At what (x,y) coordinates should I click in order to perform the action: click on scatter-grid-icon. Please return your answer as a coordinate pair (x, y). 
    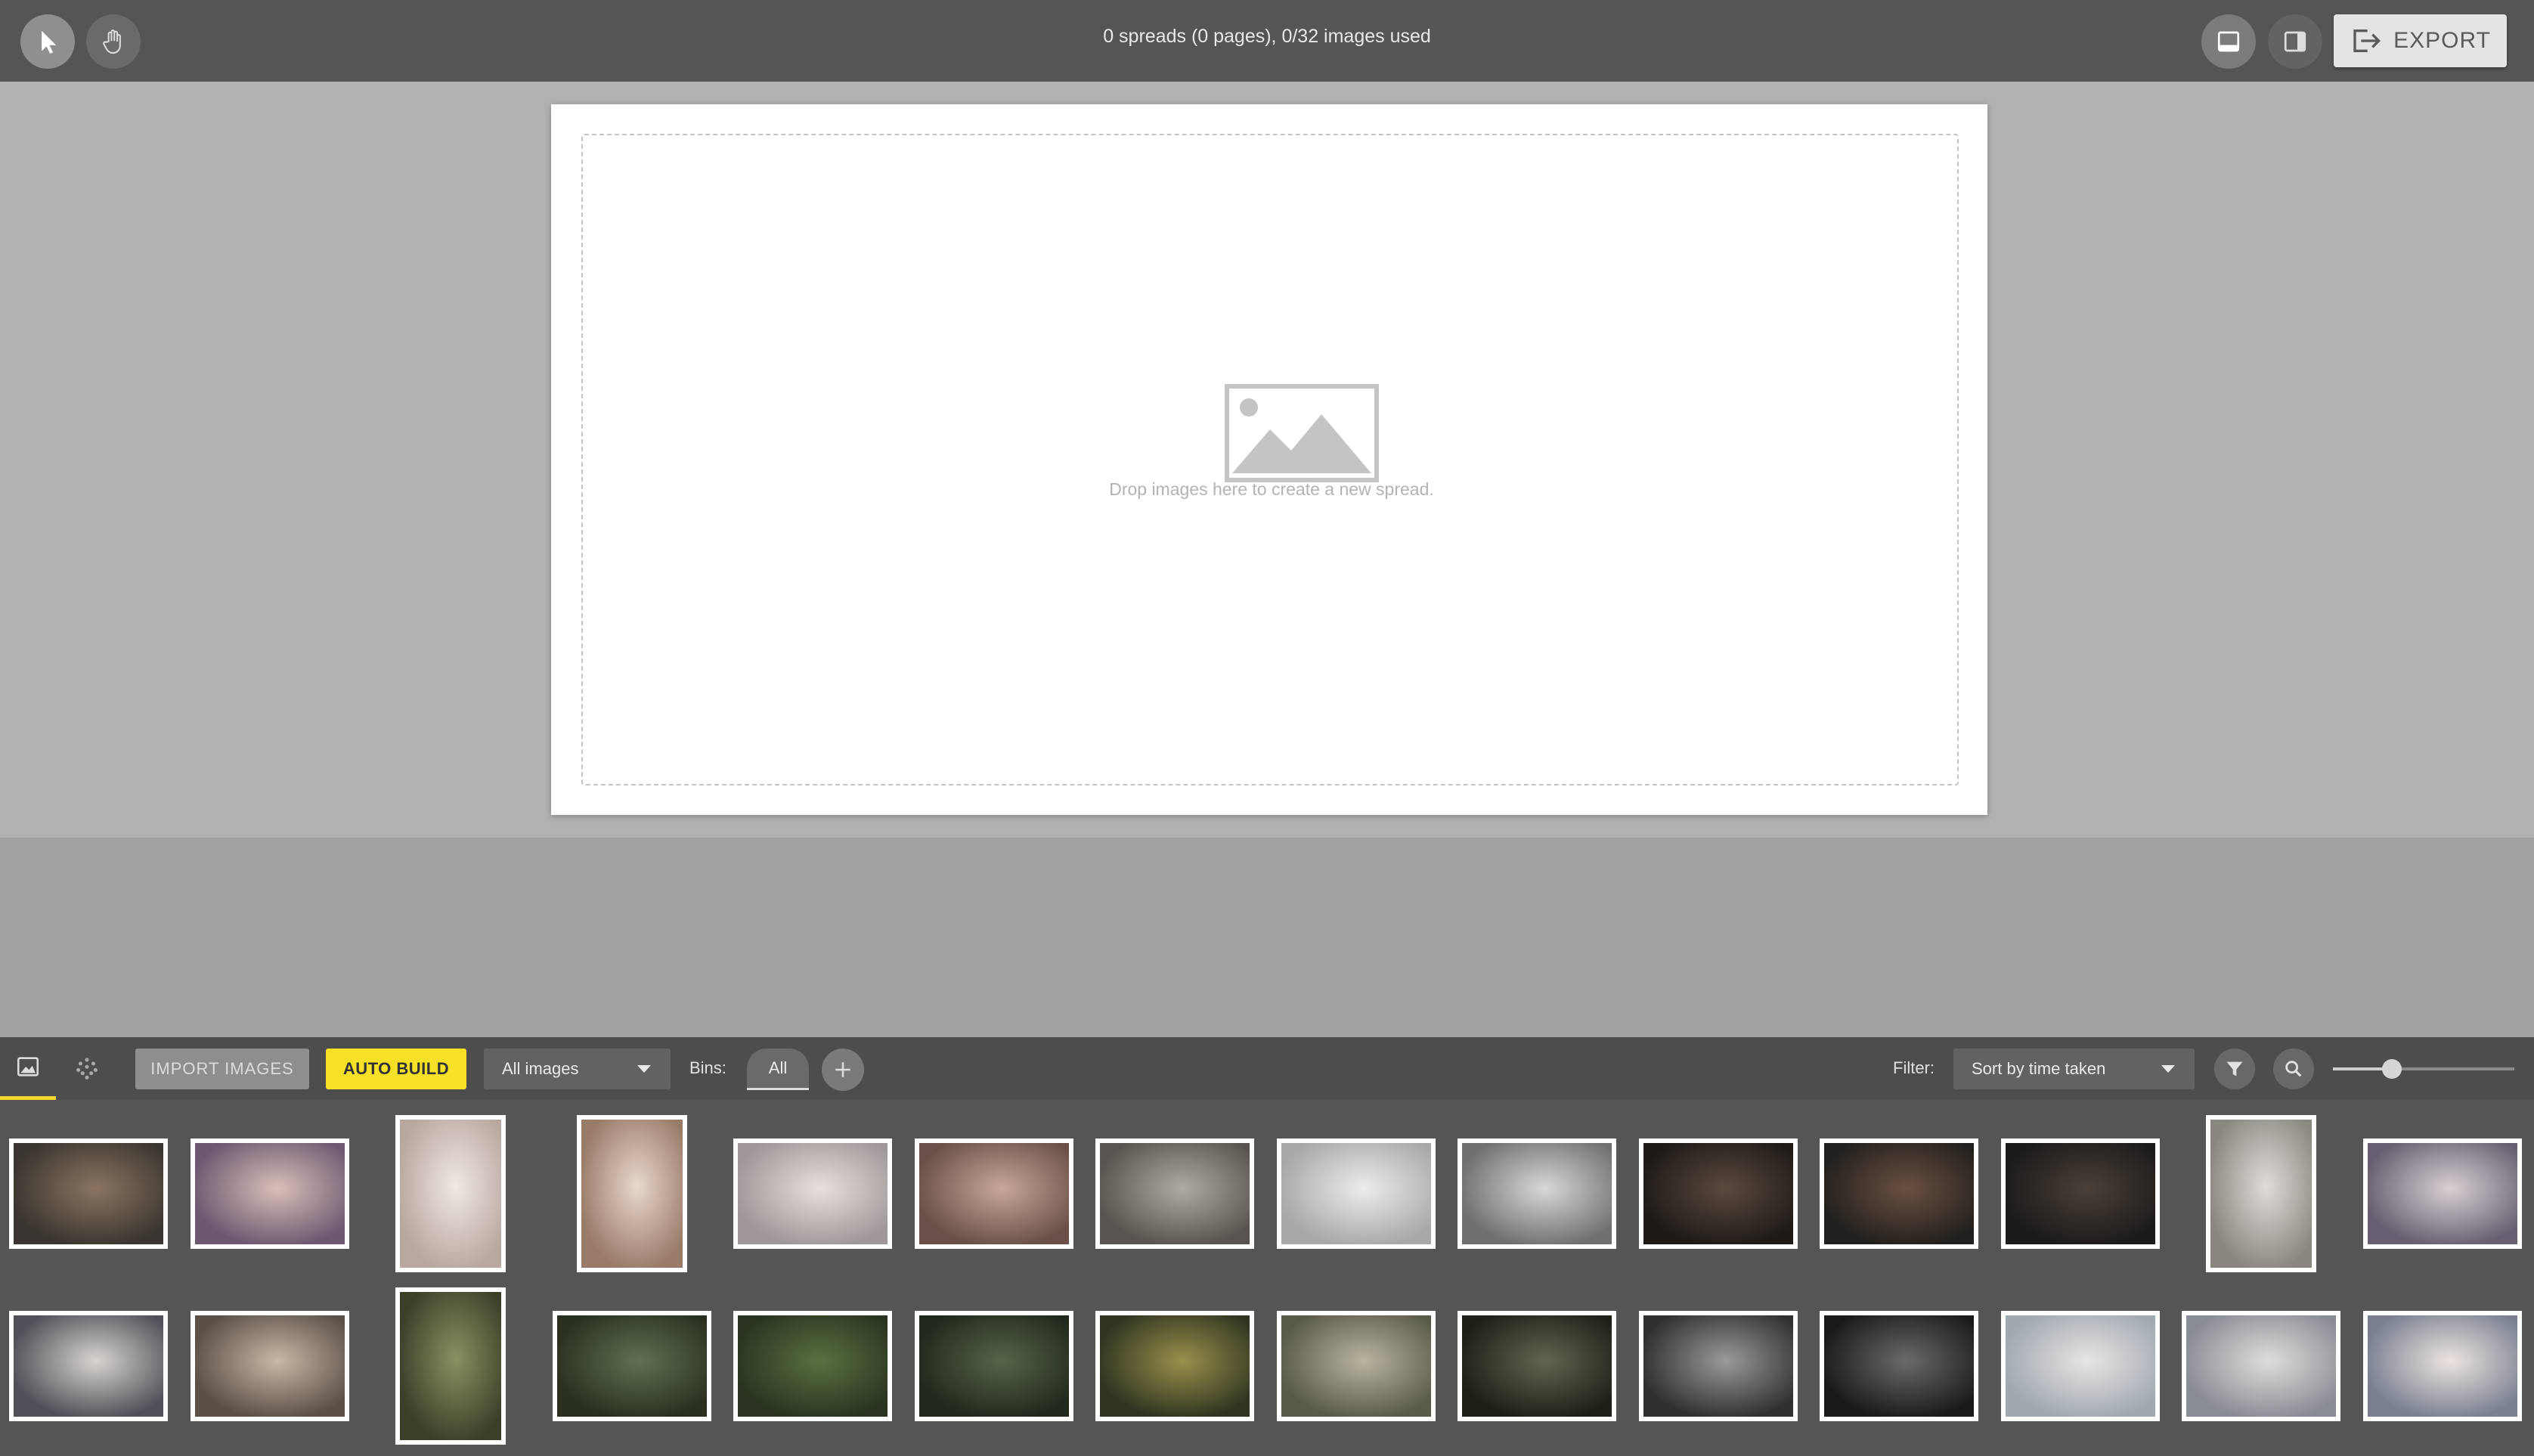
    Looking at the image, I should click on (87, 1068).